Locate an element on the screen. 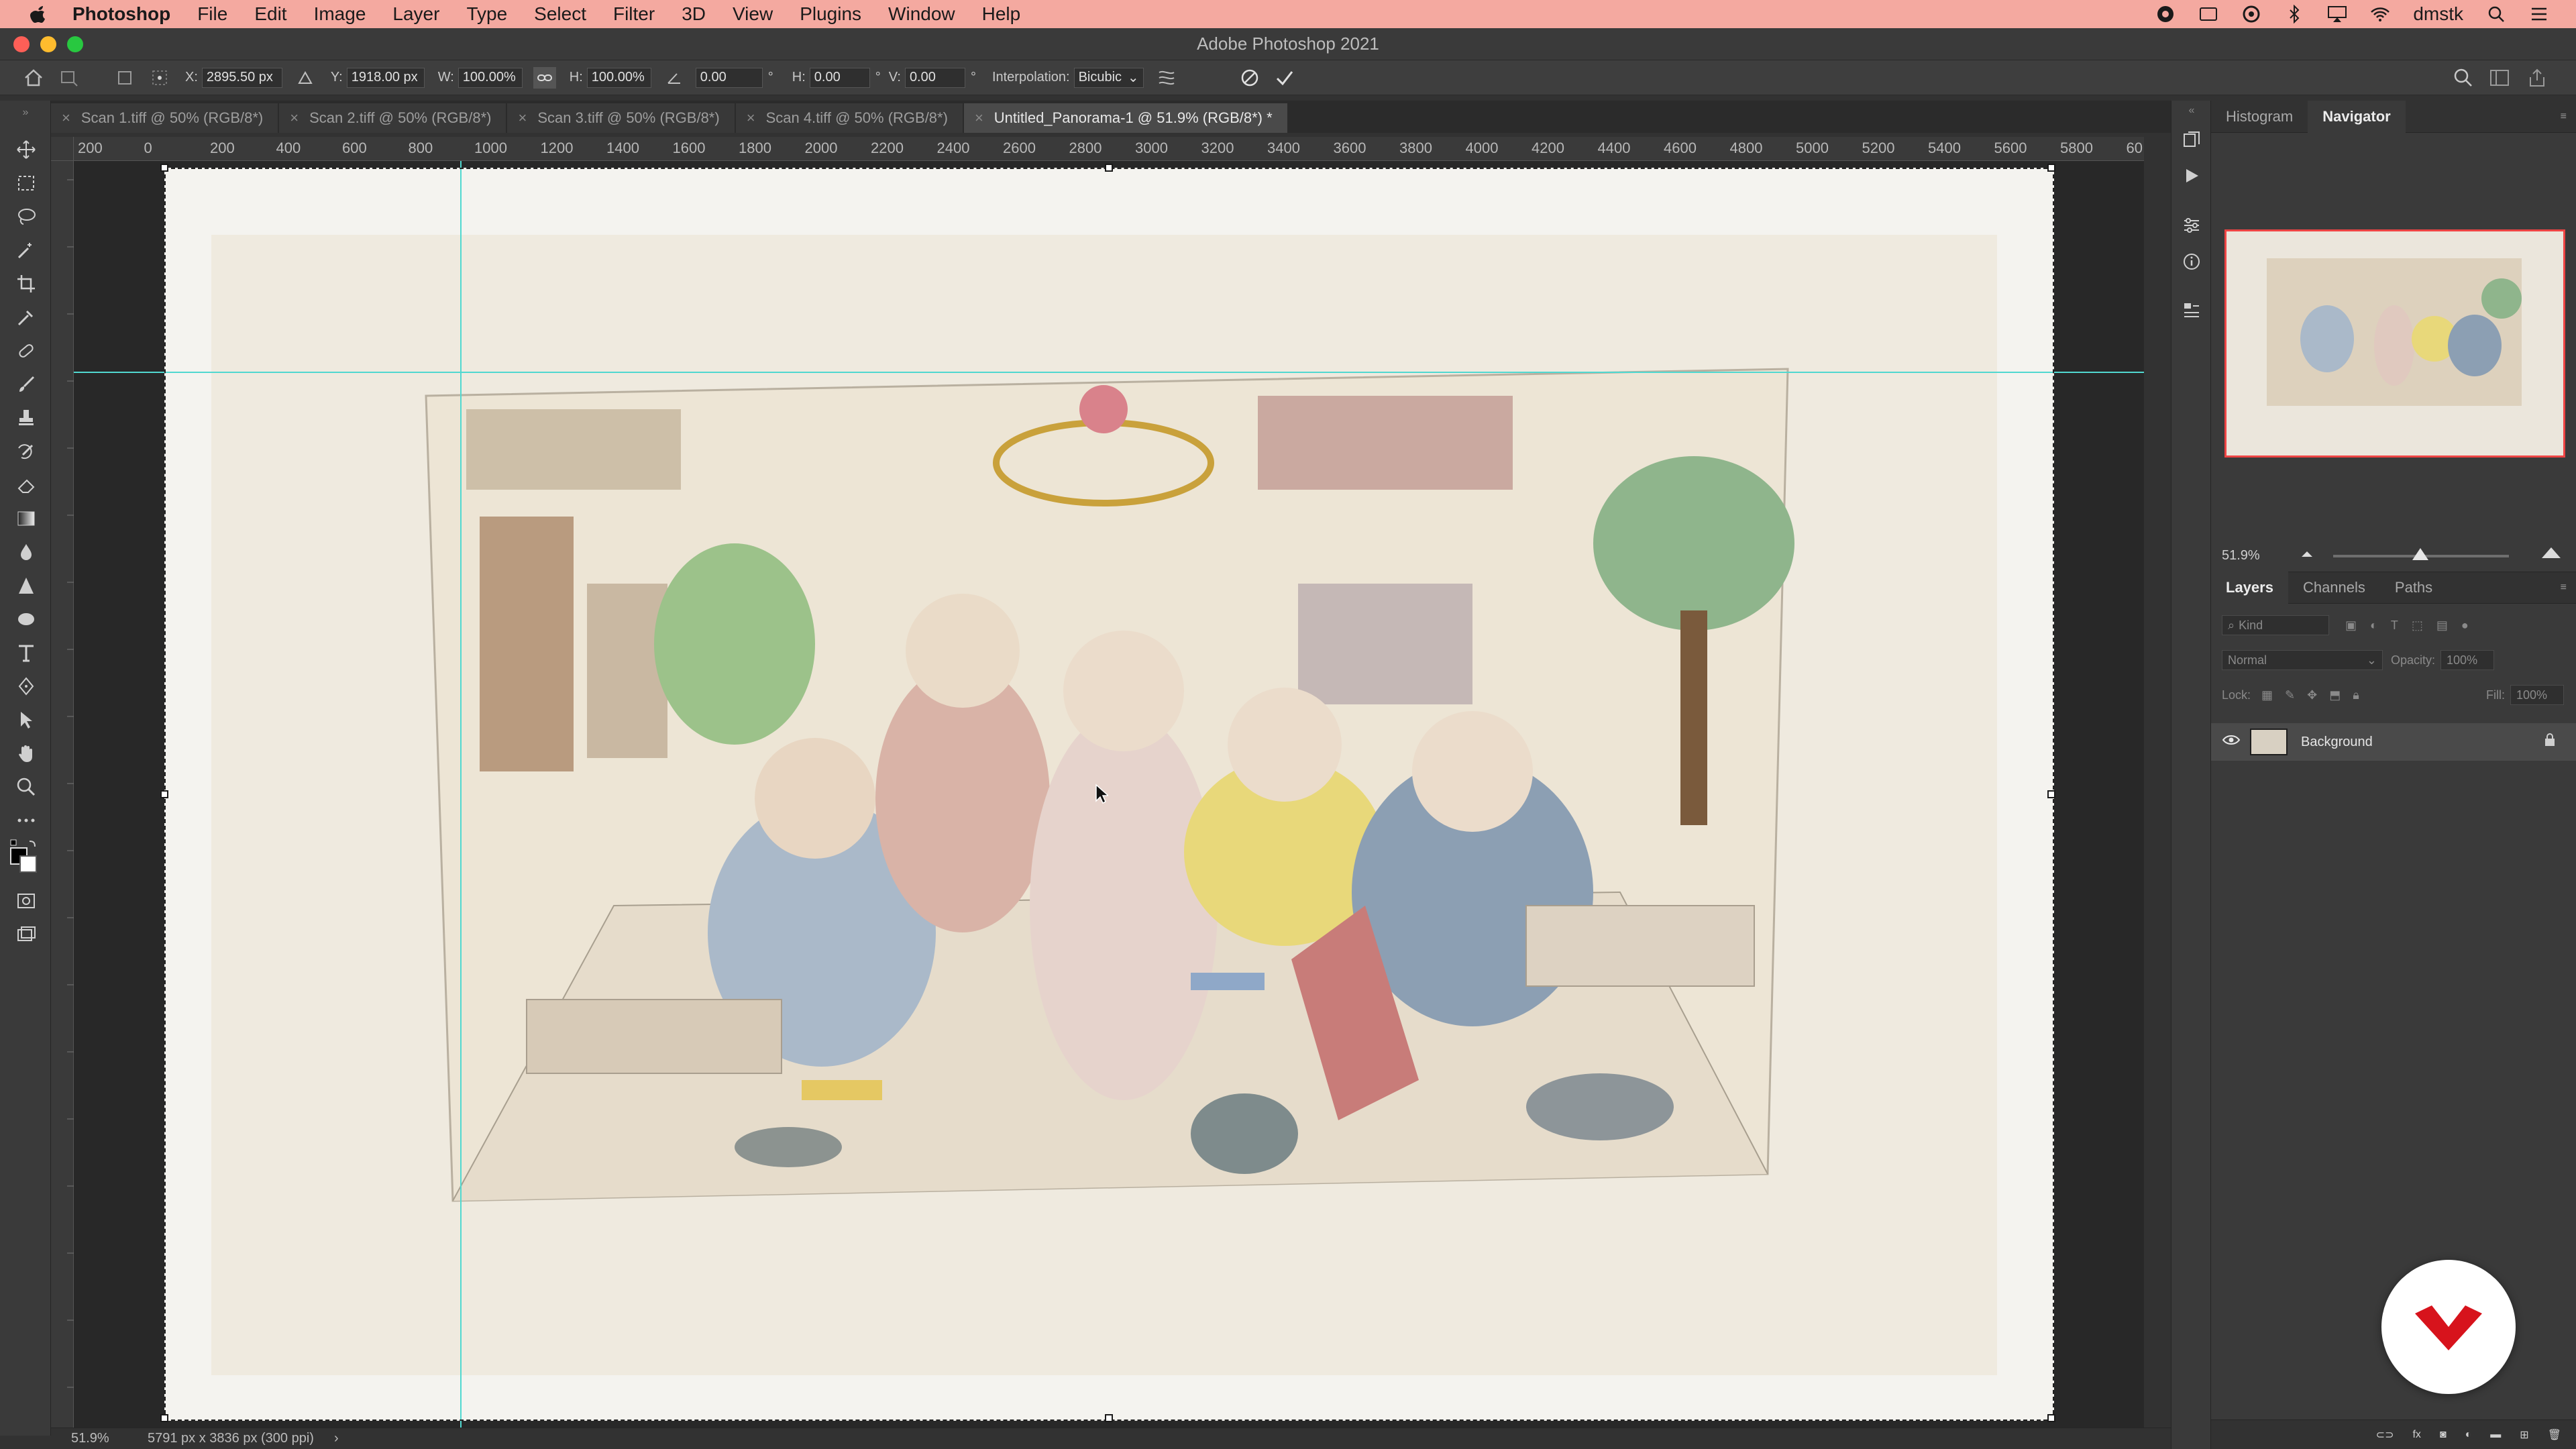 The height and width of the screenshot is (1449, 2576). home-icon is located at coordinates (33, 78).